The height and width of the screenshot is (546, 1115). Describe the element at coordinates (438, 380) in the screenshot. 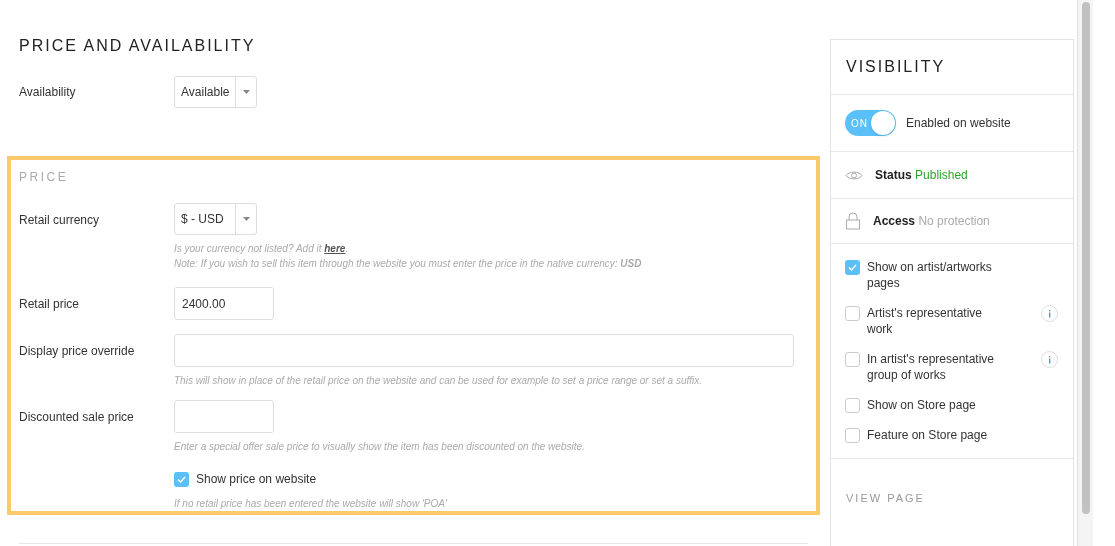

I see `hint-text: This will show in place of the retail price on the website and can be used for example to set a price range or set a suffix.` at that location.